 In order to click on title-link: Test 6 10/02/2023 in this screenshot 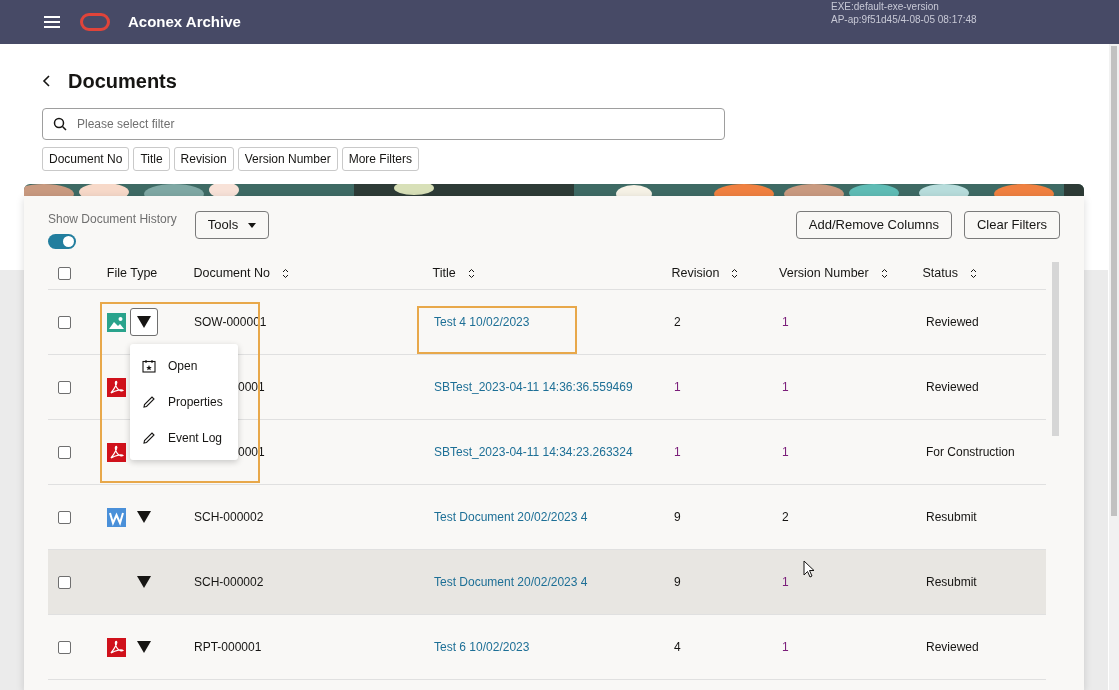, I will do `click(482, 647)`.